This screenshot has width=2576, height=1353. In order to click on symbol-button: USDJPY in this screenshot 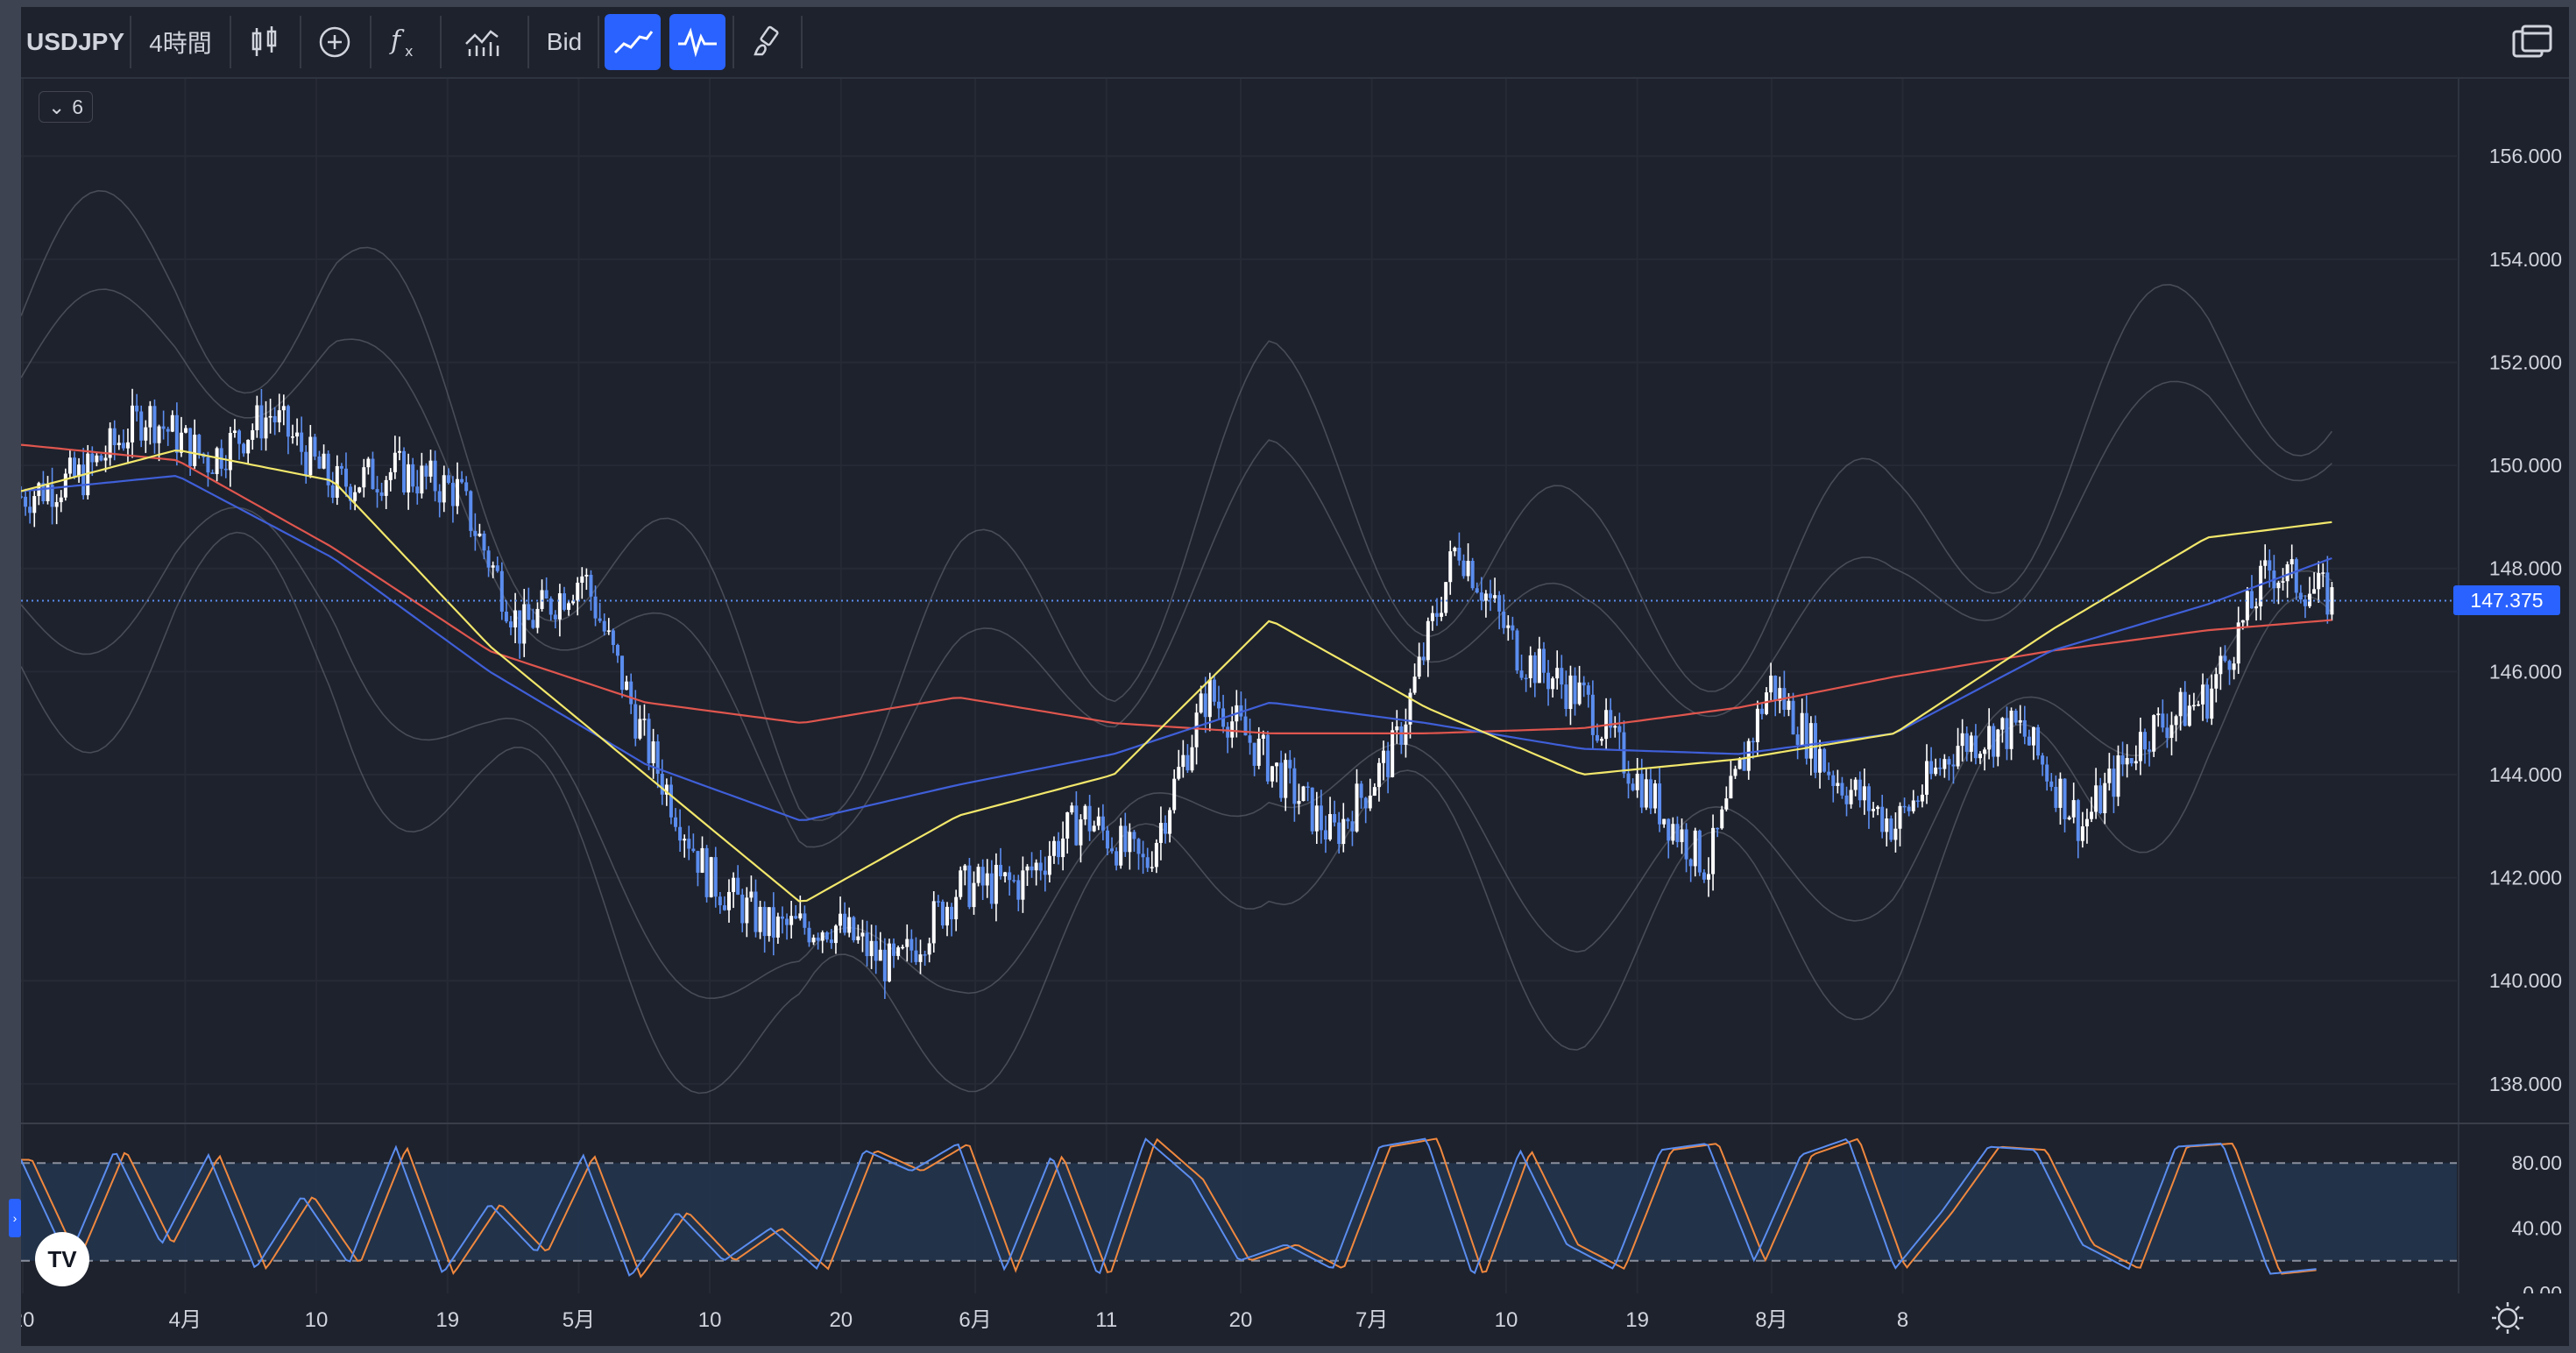, I will do `click(75, 42)`.